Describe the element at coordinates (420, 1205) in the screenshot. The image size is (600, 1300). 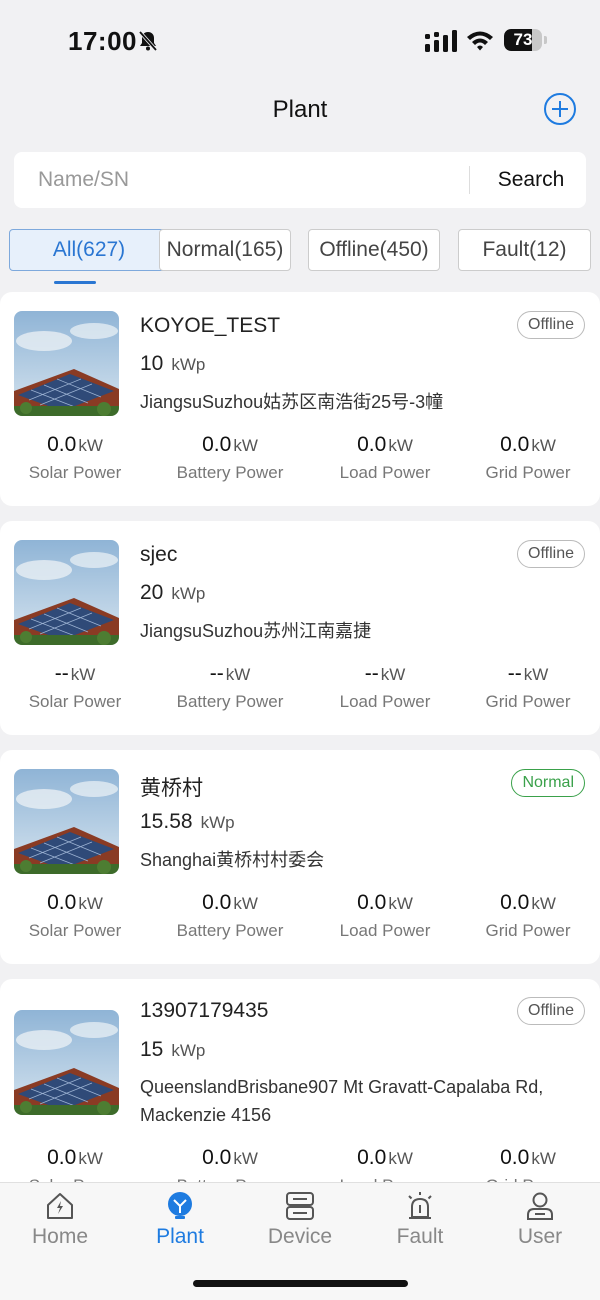
I see `alarm-icon` at that location.